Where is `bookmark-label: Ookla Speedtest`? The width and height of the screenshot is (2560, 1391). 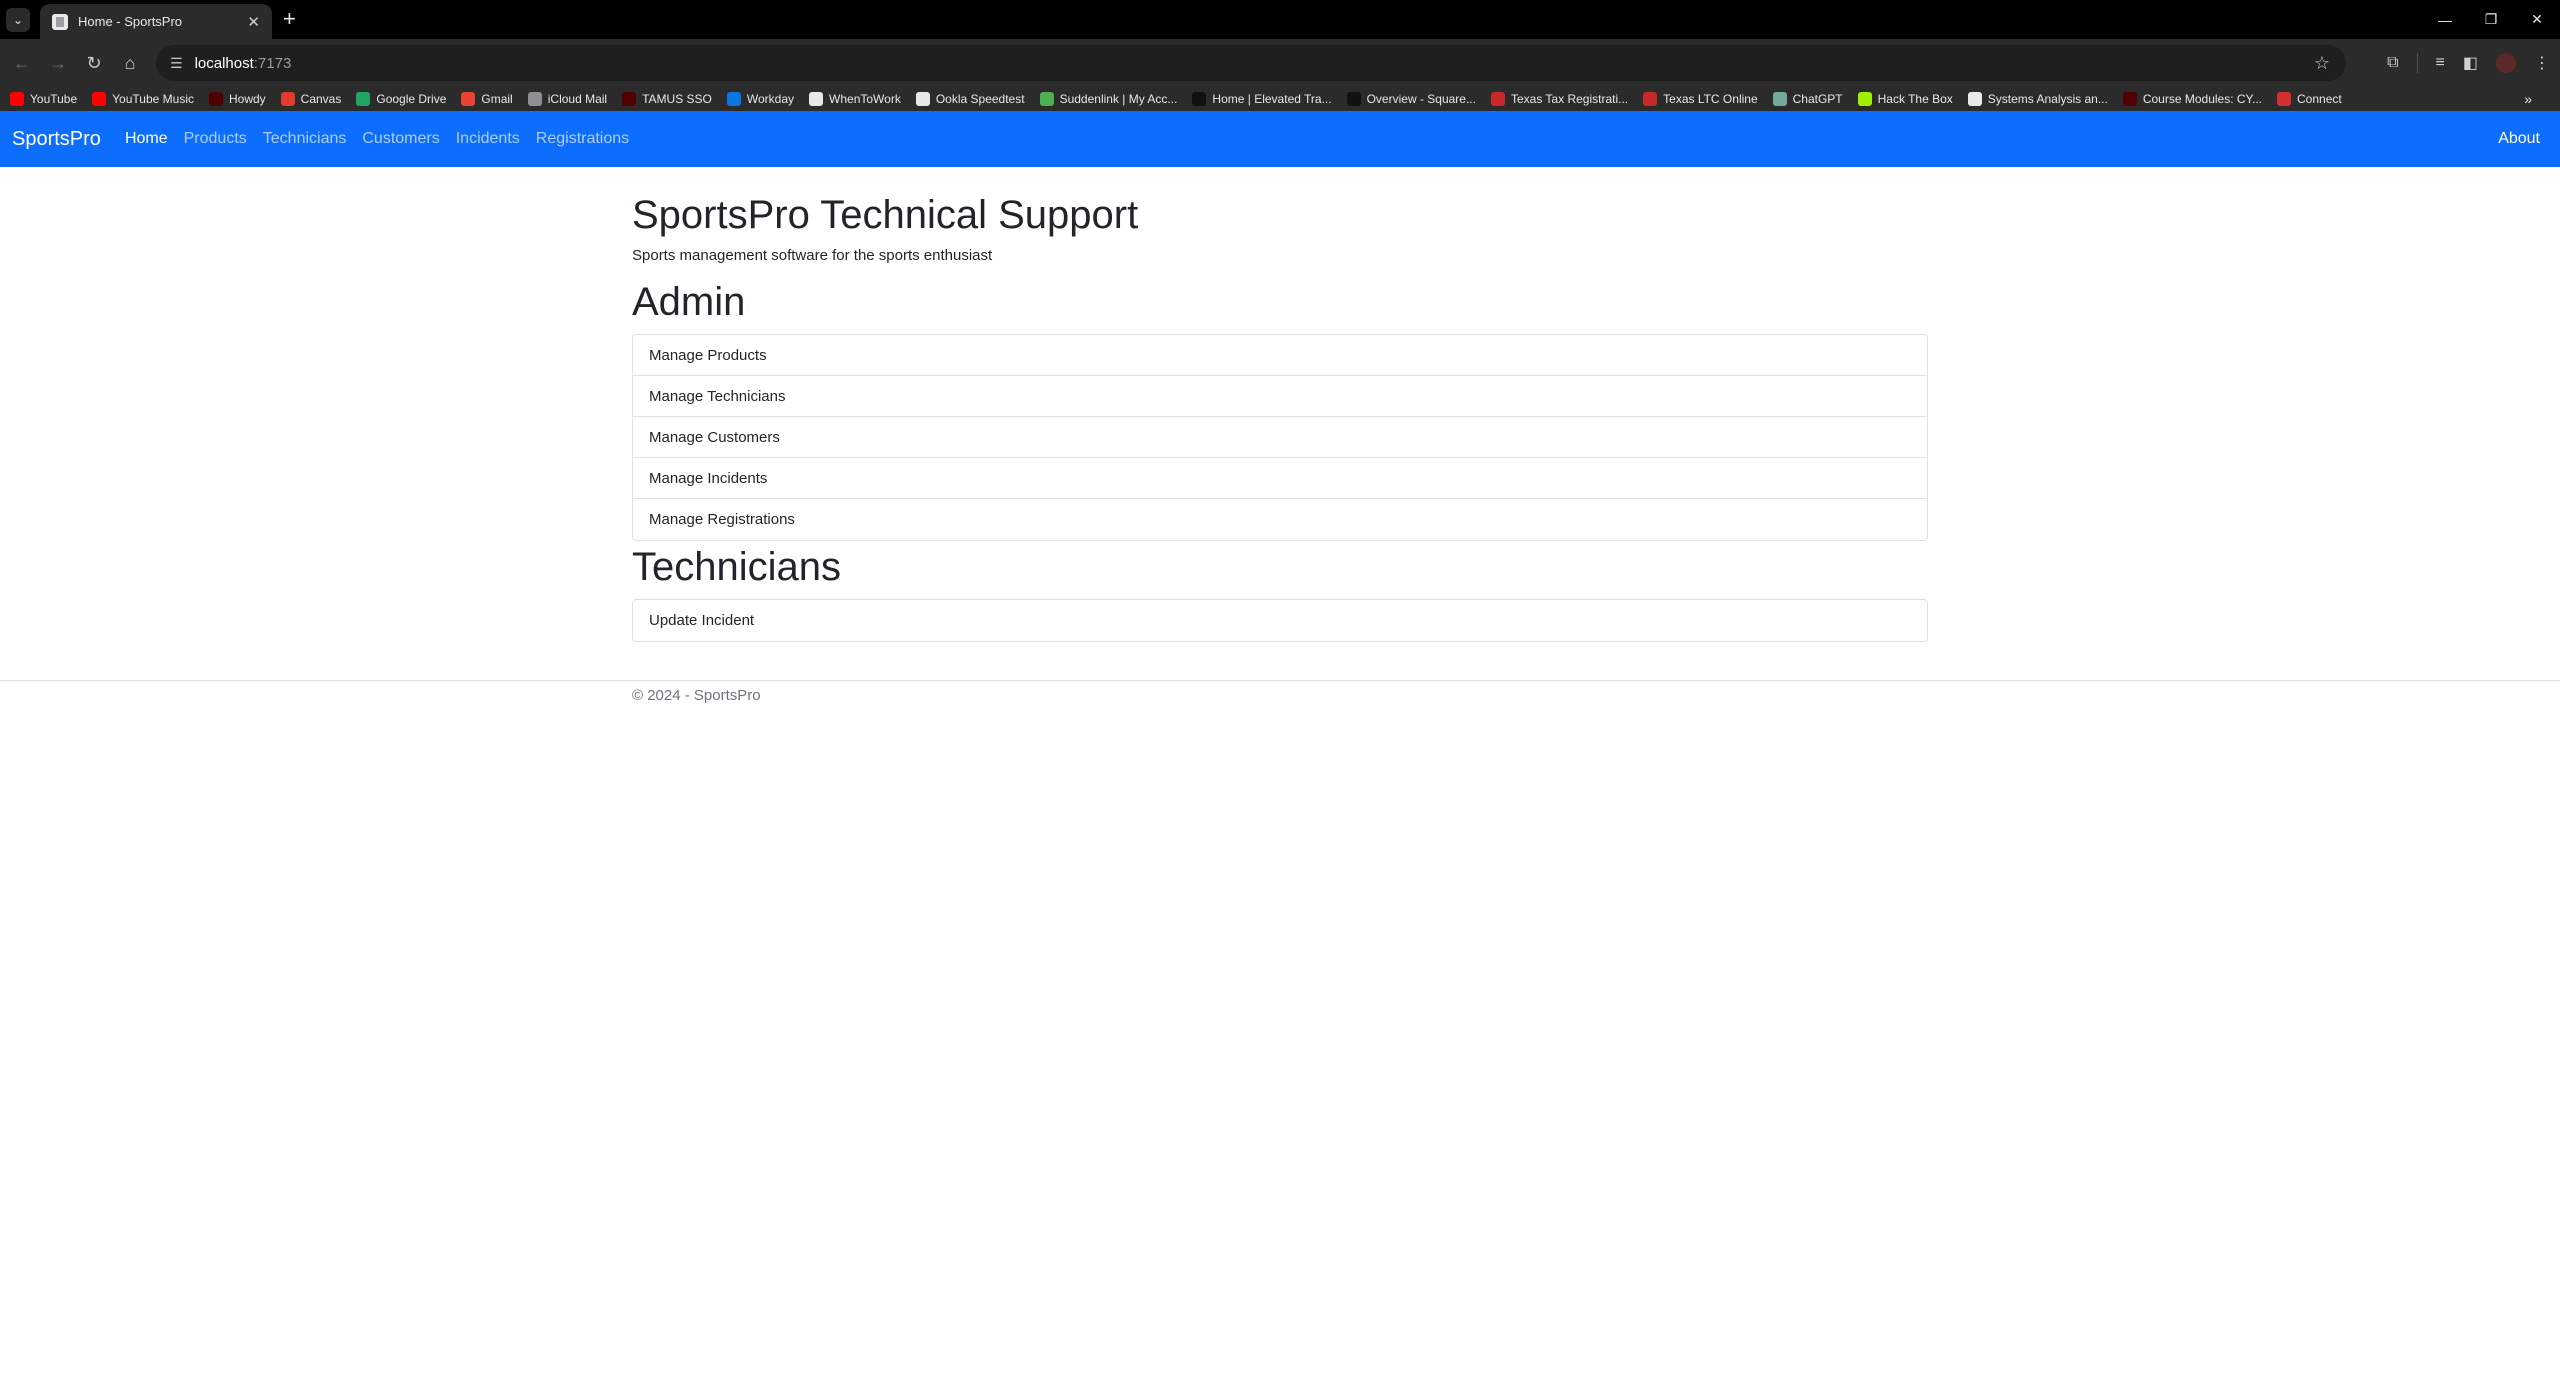 bookmark-label: Ookla Speedtest is located at coordinates (980, 99).